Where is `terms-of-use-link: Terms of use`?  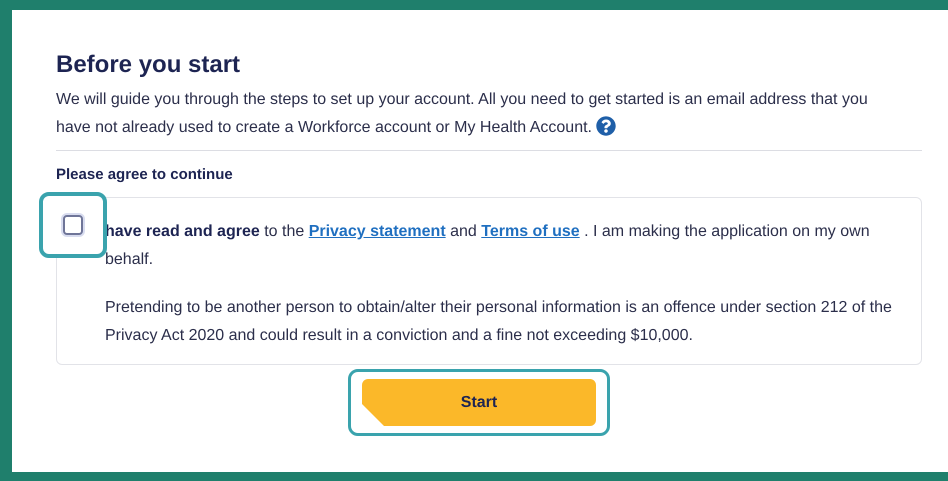
terms-of-use-link: Terms of use is located at coordinates (530, 231).